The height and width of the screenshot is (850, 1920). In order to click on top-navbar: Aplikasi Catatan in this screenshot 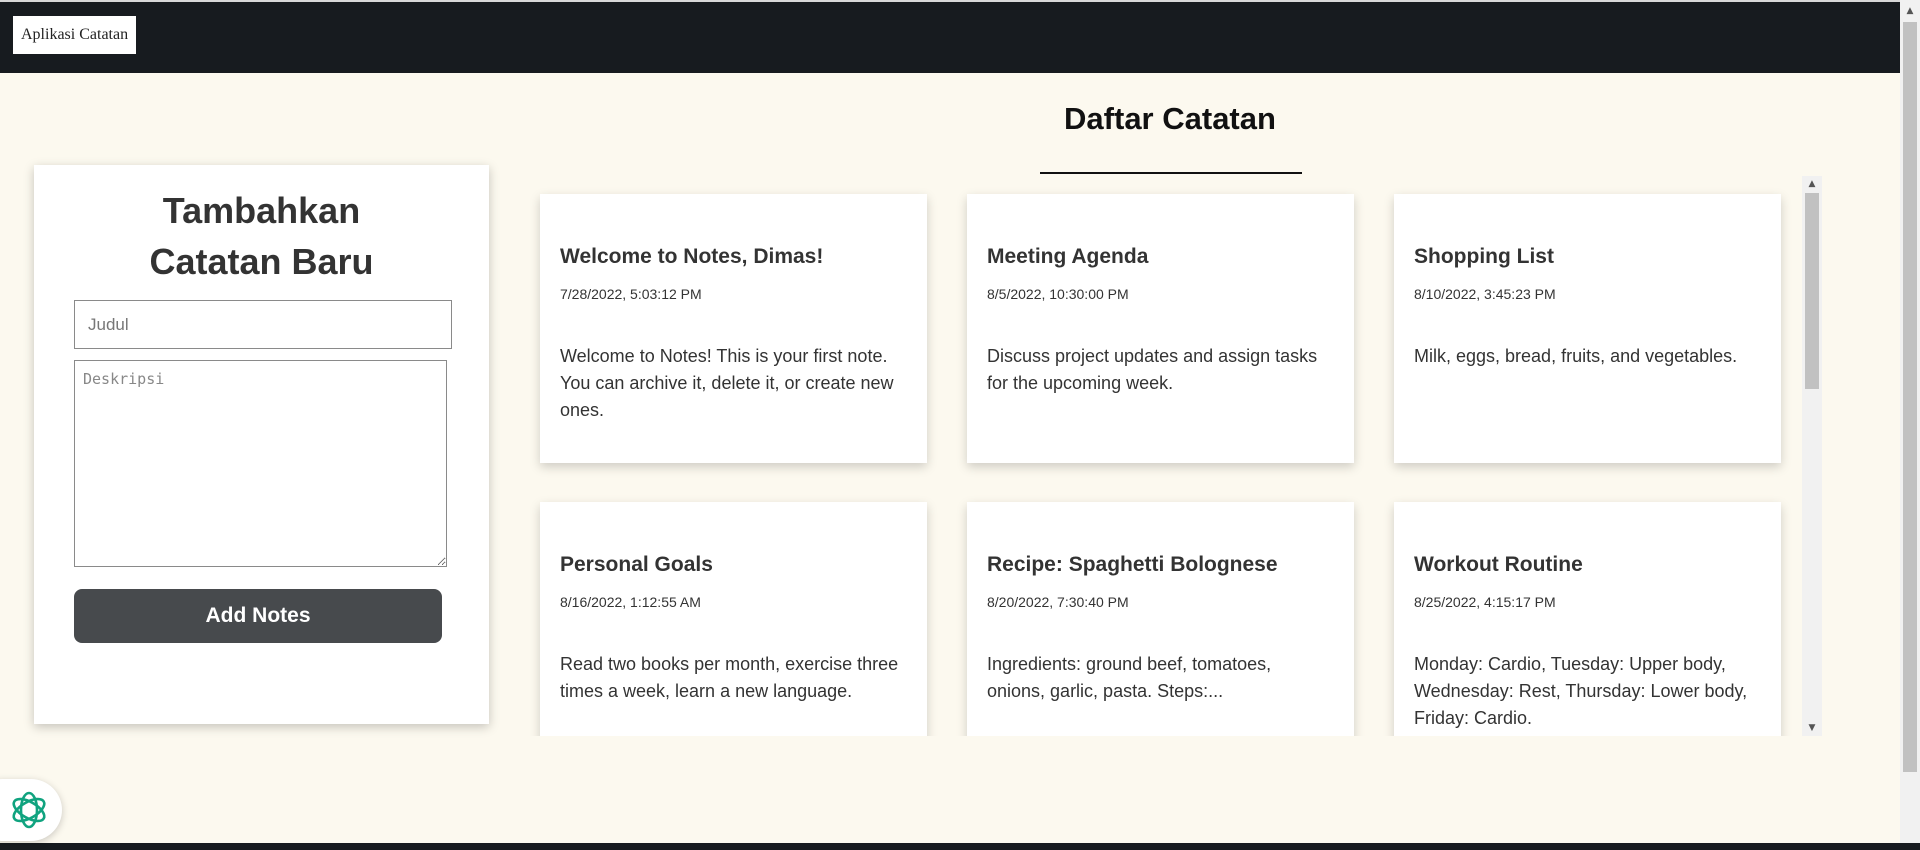, I will do `click(950, 36)`.